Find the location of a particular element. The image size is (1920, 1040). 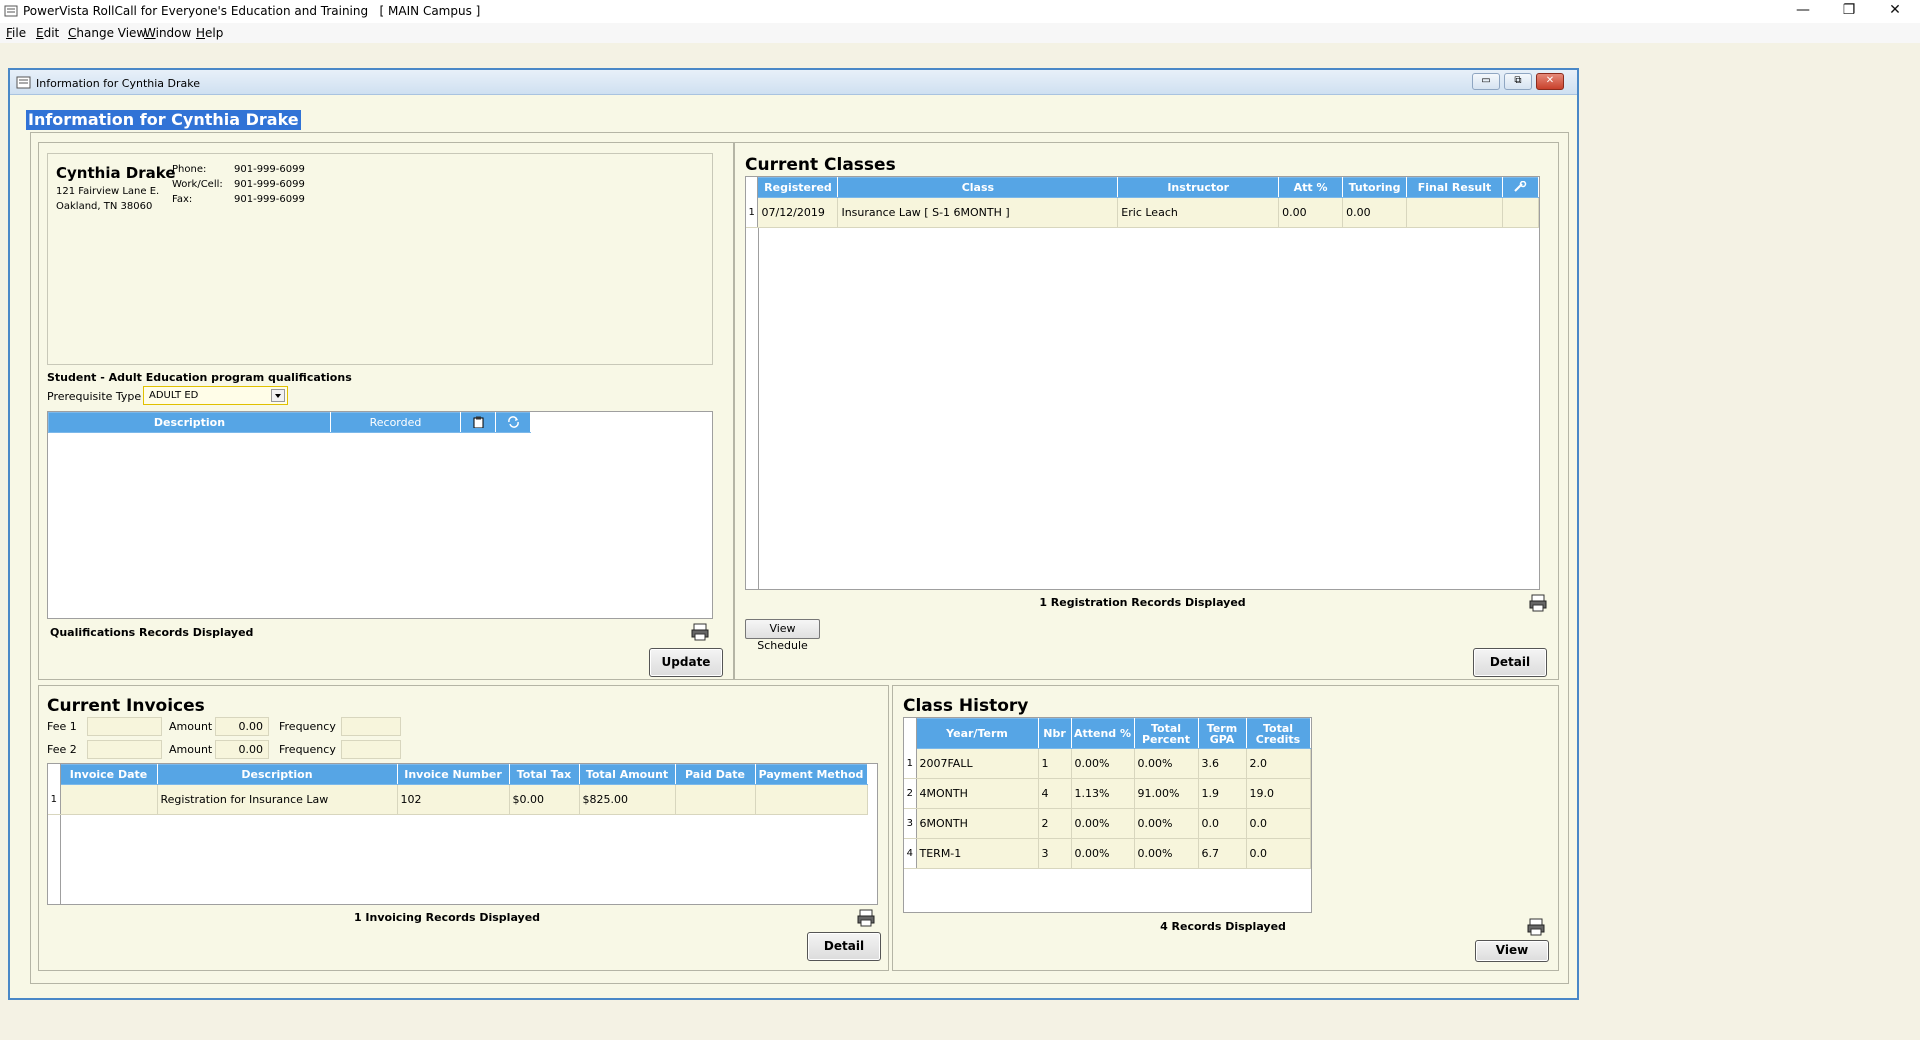

col-invoice-number: Invoice Number is located at coordinates (453, 774).